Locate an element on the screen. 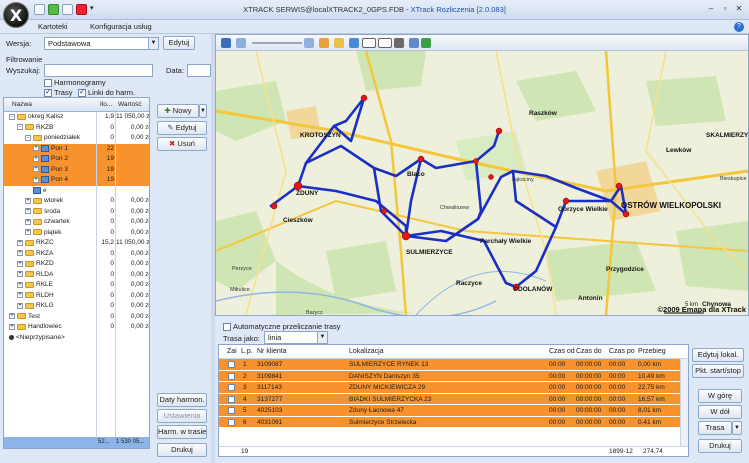 The image size is (749, 463). tree-row: + Pon 3 19 is located at coordinates (76, 169).